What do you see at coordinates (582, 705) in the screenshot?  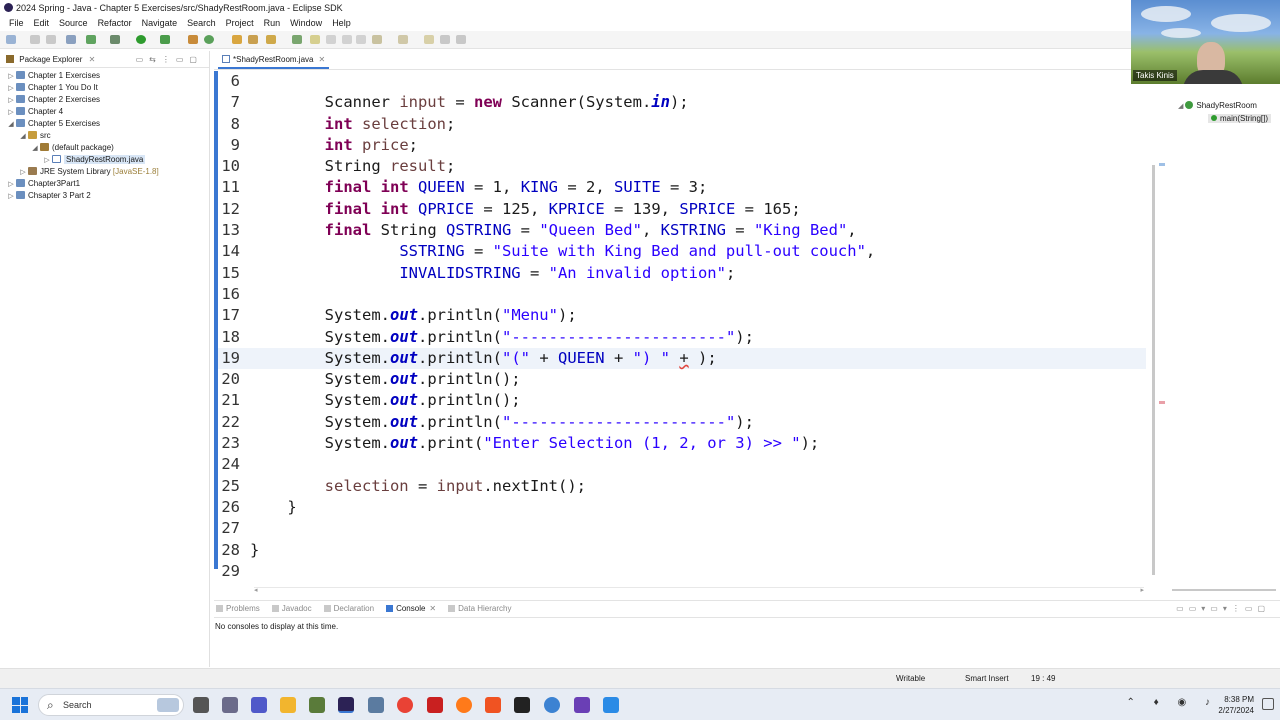 I see `visual-studio-icon` at bounding box center [582, 705].